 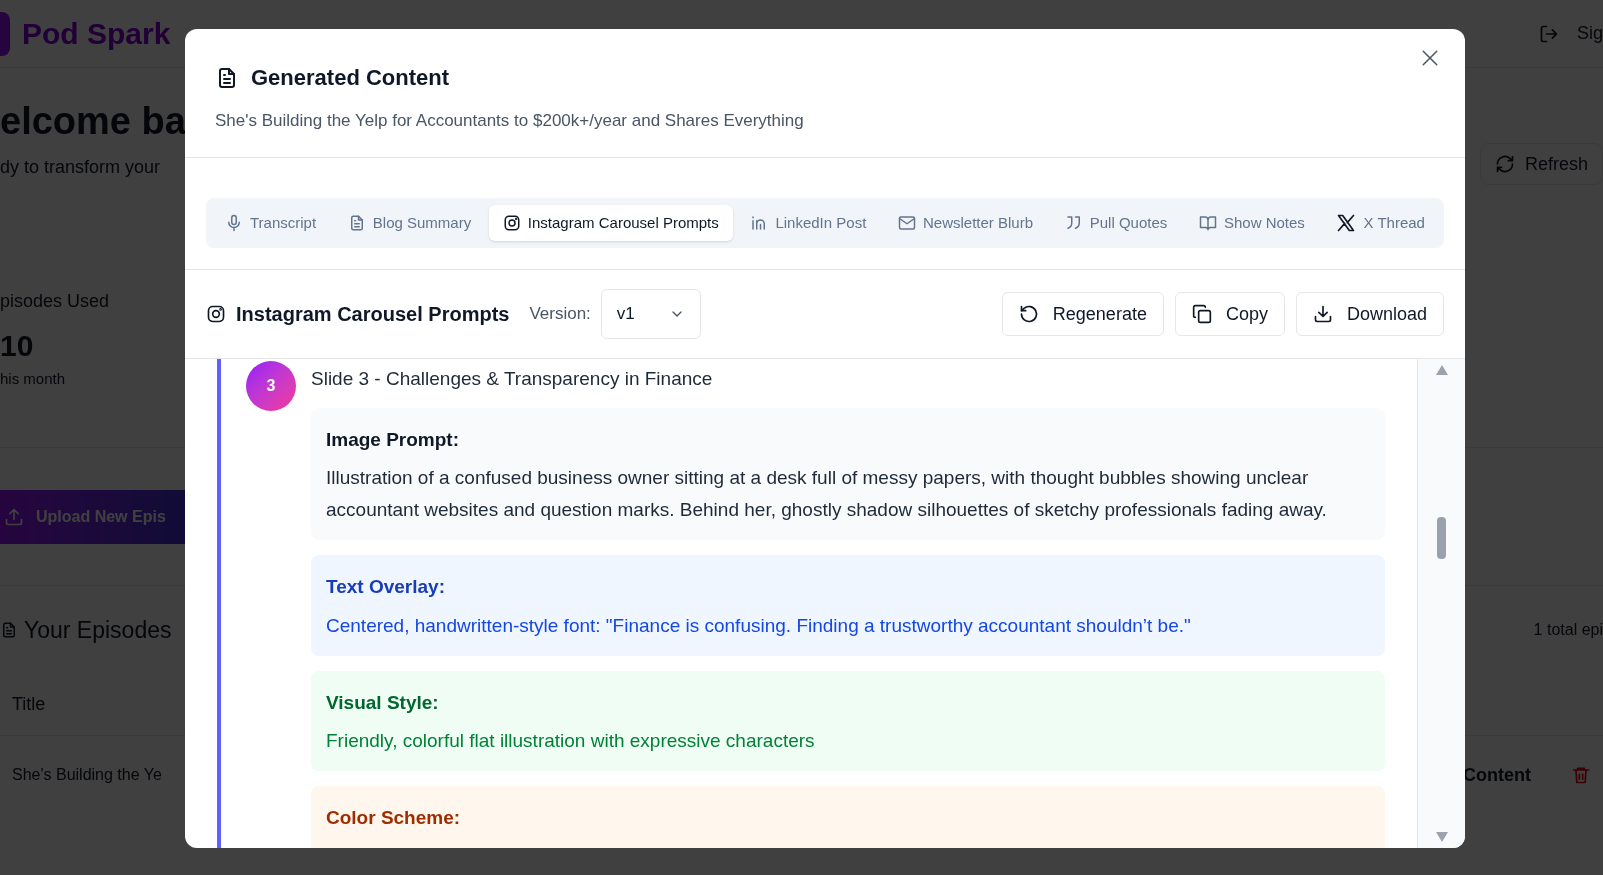 I want to click on quote-icon, so click(x=1073, y=223).